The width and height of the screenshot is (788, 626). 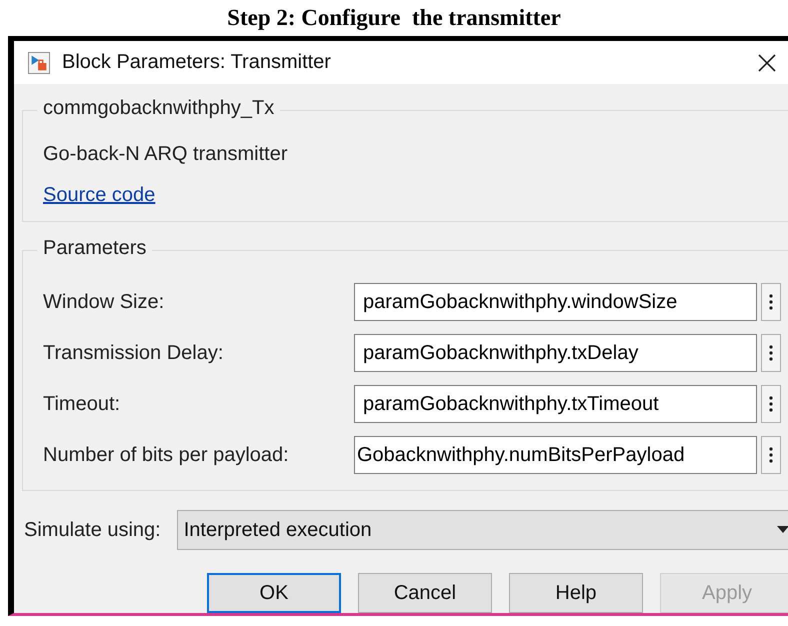 I want to click on input-field: paramGobacknwithphy.txDelay, so click(x=555, y=353).